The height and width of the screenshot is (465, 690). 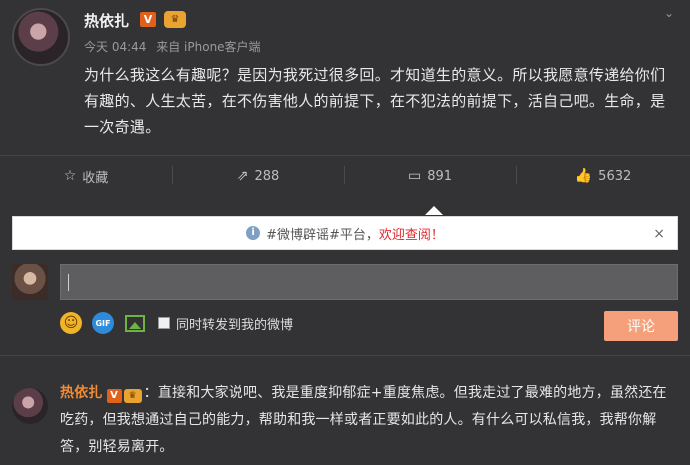 I want to click on favorite-button: ☆ 收藏, so click(x=86, y=176).